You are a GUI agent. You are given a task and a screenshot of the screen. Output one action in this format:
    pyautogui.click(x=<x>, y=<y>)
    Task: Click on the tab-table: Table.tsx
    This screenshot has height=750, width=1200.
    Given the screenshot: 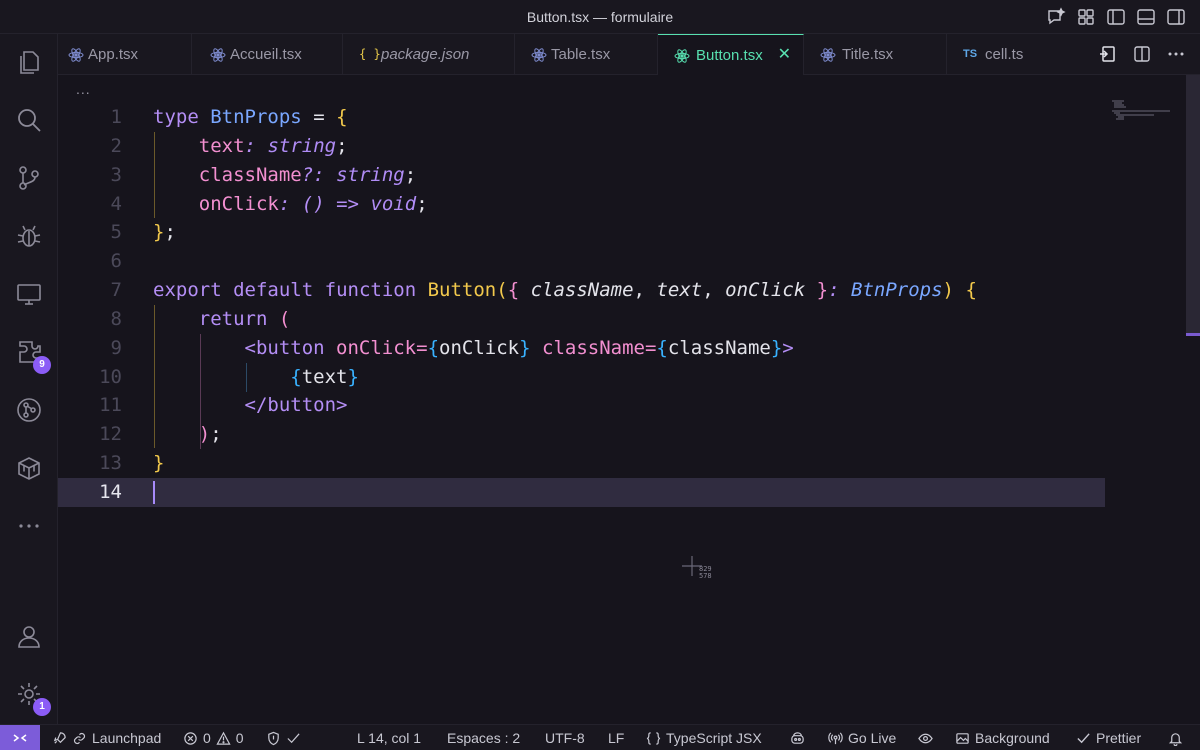 What is the action you would take?
    pyautogui.click(x=586, y=54)
    